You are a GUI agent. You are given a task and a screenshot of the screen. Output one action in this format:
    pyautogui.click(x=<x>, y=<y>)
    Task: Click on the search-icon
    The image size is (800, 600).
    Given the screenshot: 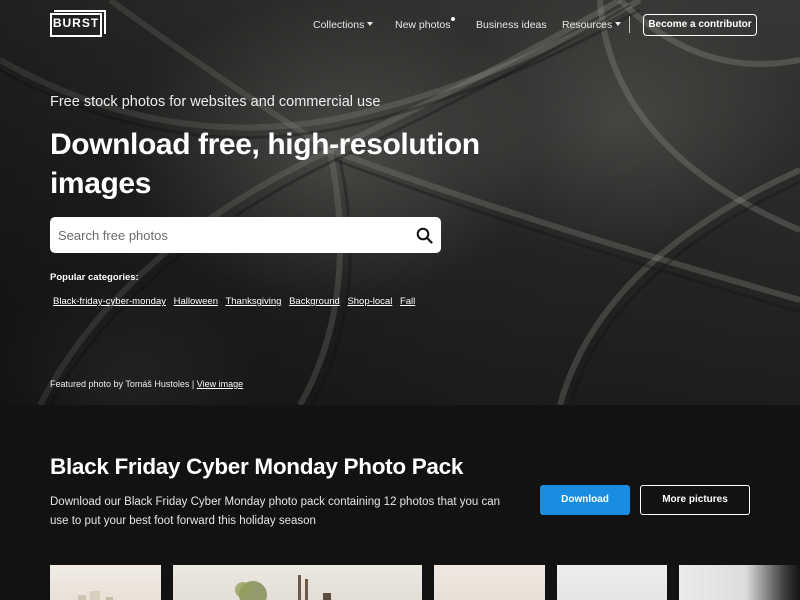 What is the action you would take?
    pyautogui.click(x=424, y=235)
    